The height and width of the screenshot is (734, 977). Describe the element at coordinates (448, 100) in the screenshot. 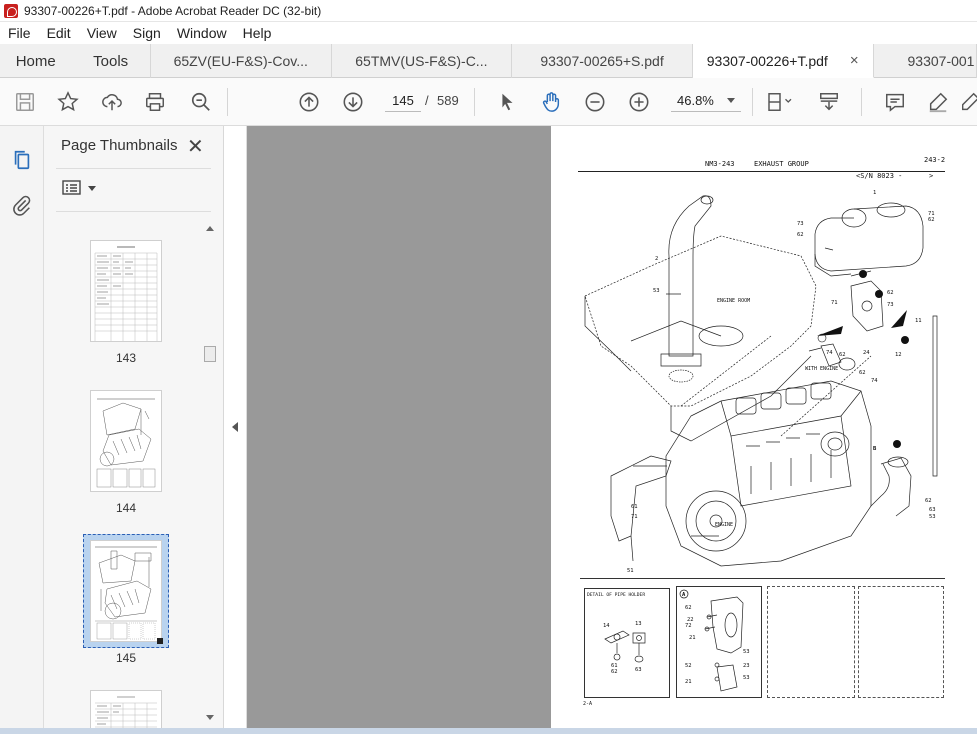

I see `page-total: 589` at that location.